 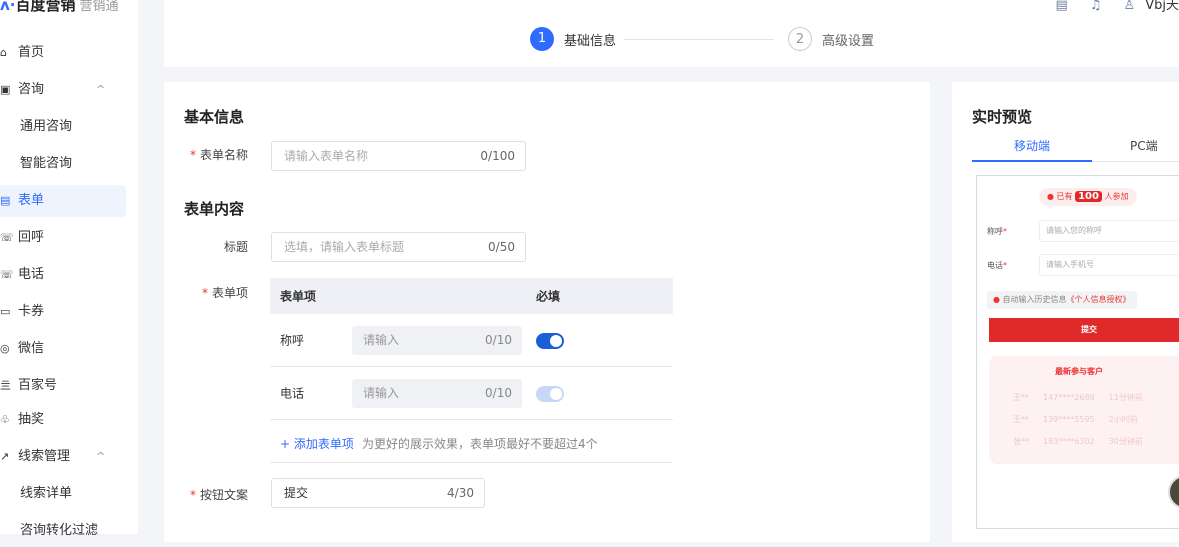 What do you see at coordinates (31, 274) in the screenshot?
I see `sidebar-item-label: 电话` at bounding box center [31, 274].